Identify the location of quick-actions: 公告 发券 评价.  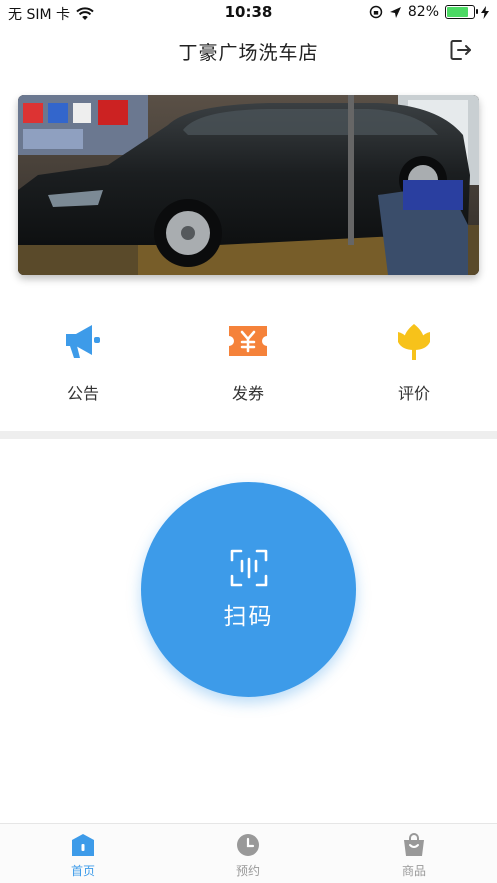
(248, 368).